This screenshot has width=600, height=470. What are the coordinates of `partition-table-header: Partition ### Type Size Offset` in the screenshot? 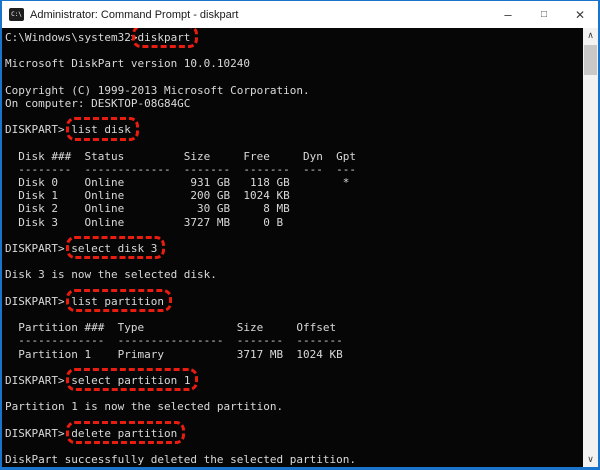 It's located at (171, 328).